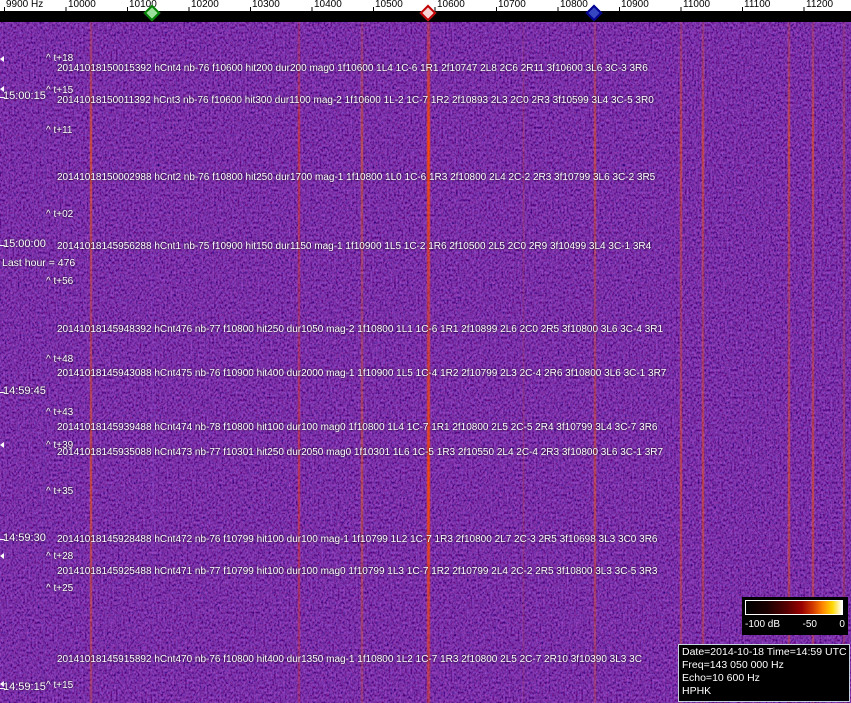  What do you see at coordinates (512, 5) in the screenshot?
I see `freq-tick-label: 10700` at bounding box center [512, 5].